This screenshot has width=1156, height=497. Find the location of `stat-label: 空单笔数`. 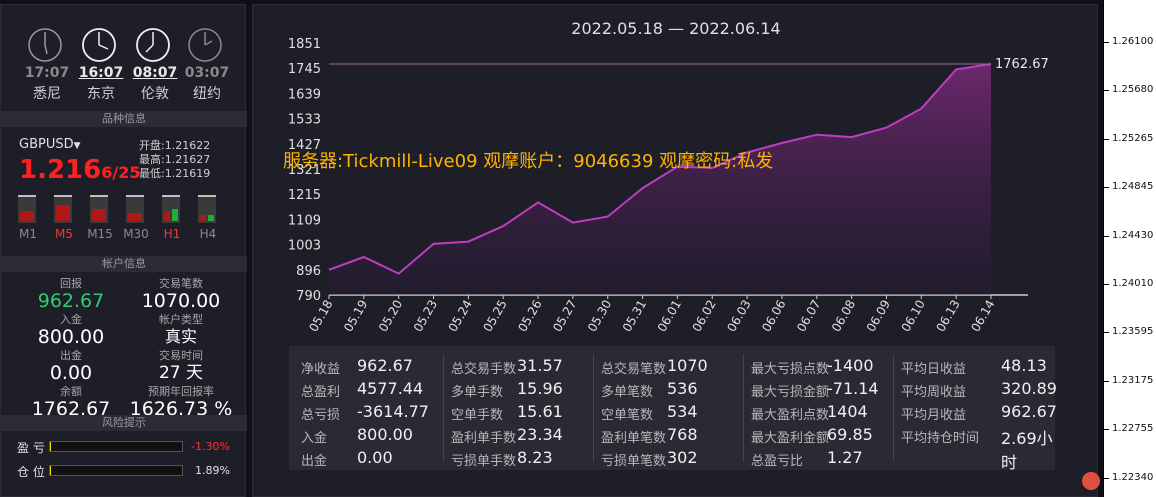

stat-label: 空单笔数 is located at coordinates (627, 415).